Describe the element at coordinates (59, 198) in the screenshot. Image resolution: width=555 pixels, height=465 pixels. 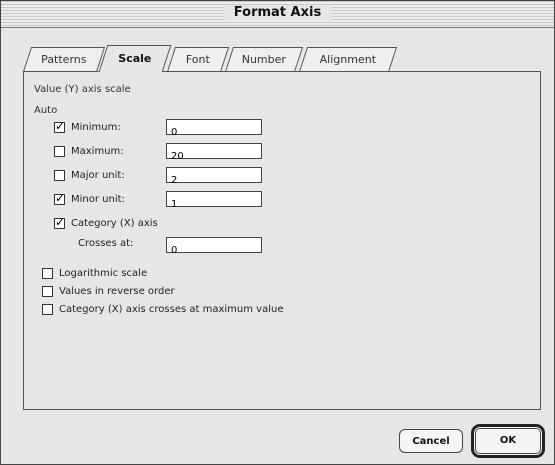
I see `minor-unit-auto-checkbox` at that location.